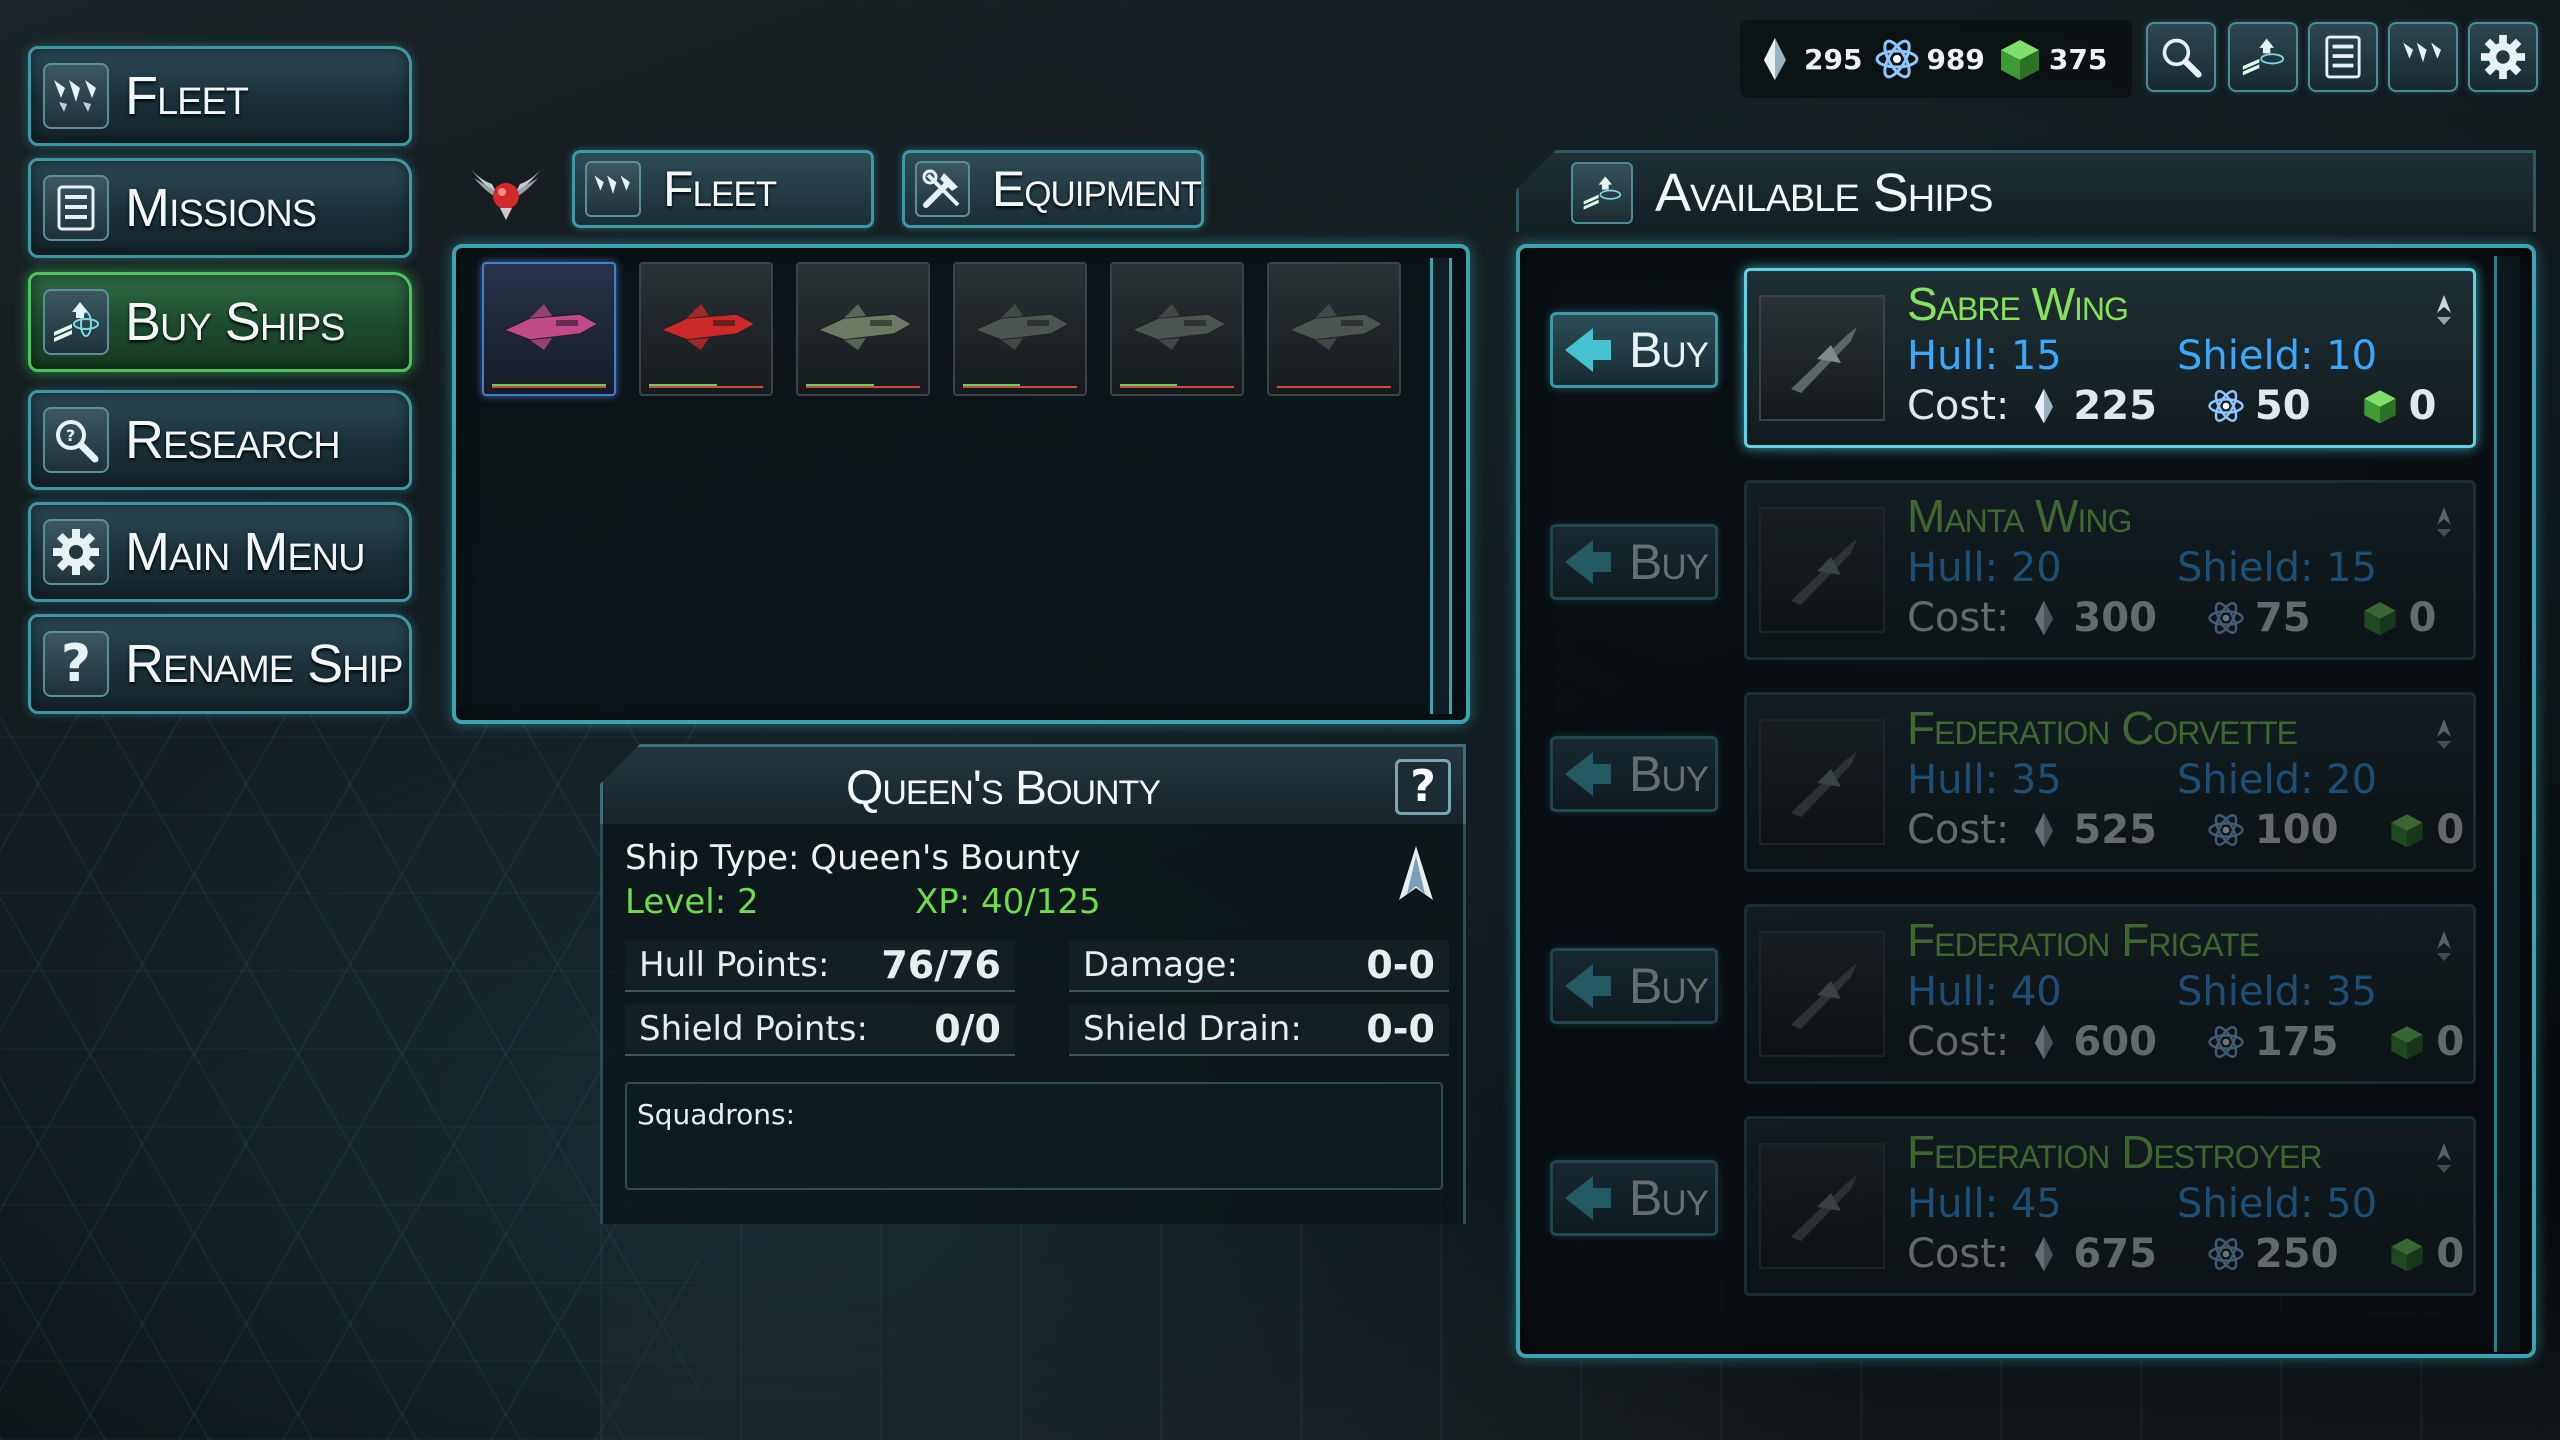 The image size is (2560, 1440). What do you see at coordinates (187, 96) in the screenshot?
I see `menu-fleet-label: Fleet` at bounding box center [187, 96].